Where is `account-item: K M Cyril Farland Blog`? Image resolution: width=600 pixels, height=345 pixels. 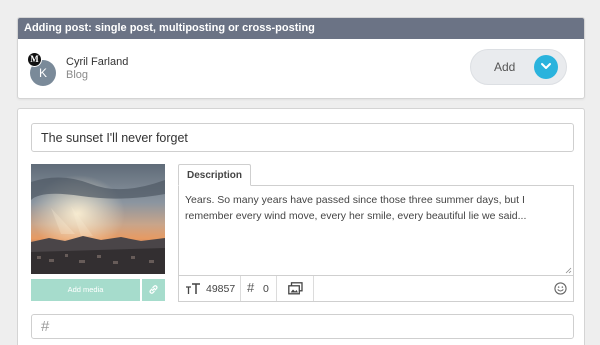
account-item: K M Cyril Farland Blog is located at coordinates (128, 69).